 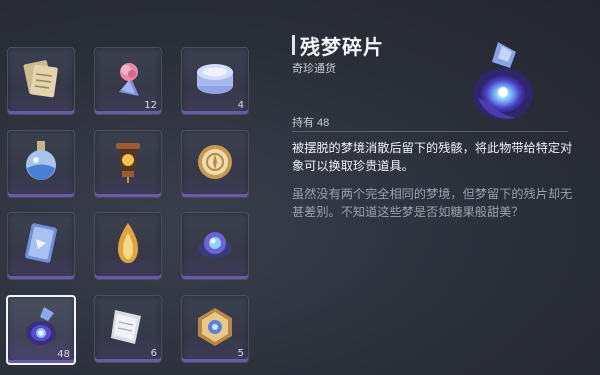 What do you see at coordinates (240, 105) in the screenshot?
I see `slot-count: 4` at bounding box center [240, 105].